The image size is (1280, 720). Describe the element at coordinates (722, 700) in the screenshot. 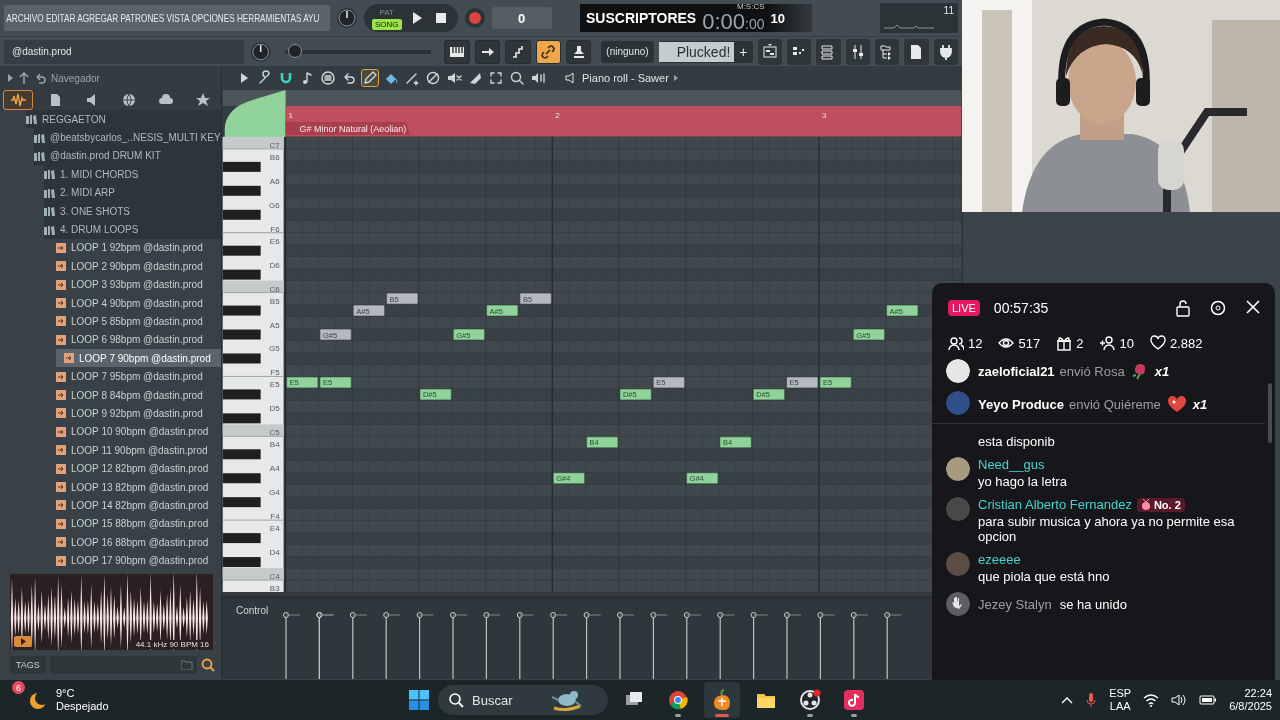

I see `fruit-app-button` at that location.